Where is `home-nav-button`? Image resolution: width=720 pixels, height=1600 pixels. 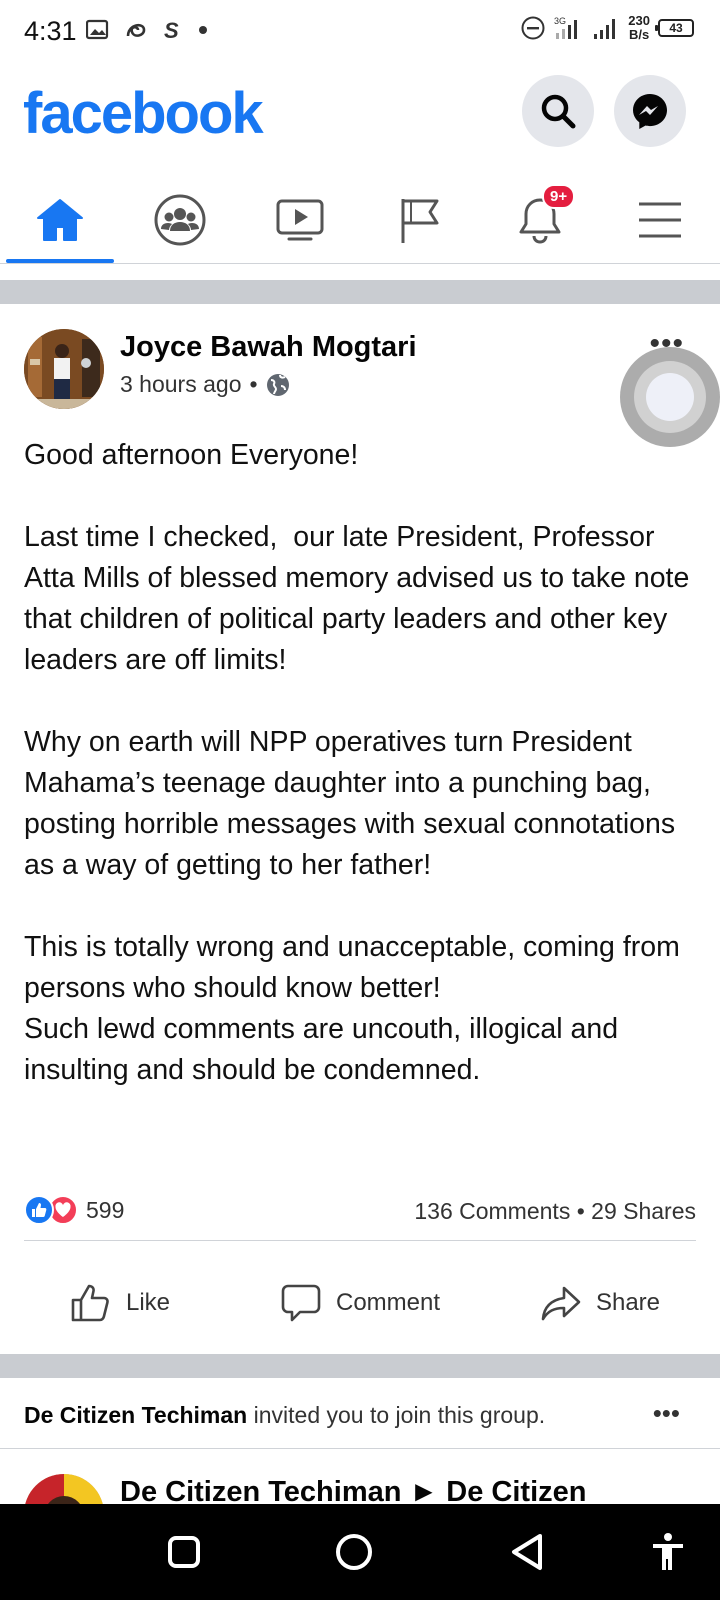 home-nav-button is located at coordinates (354, 1552).